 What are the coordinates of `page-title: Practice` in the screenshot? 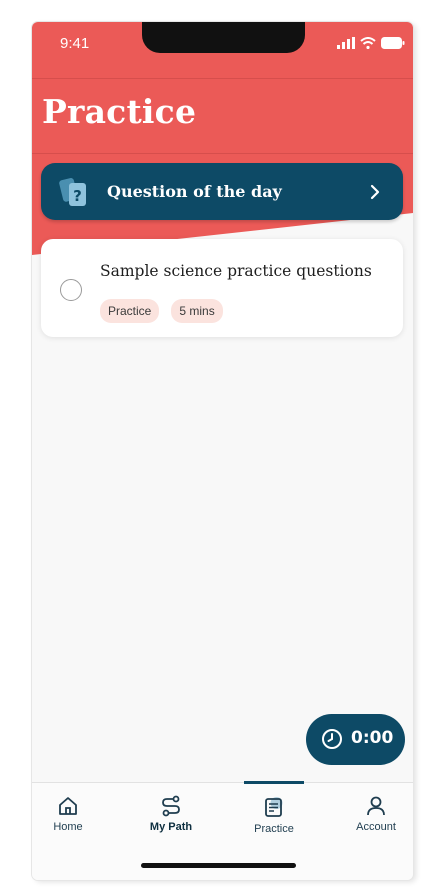 It's located at (119, 111).